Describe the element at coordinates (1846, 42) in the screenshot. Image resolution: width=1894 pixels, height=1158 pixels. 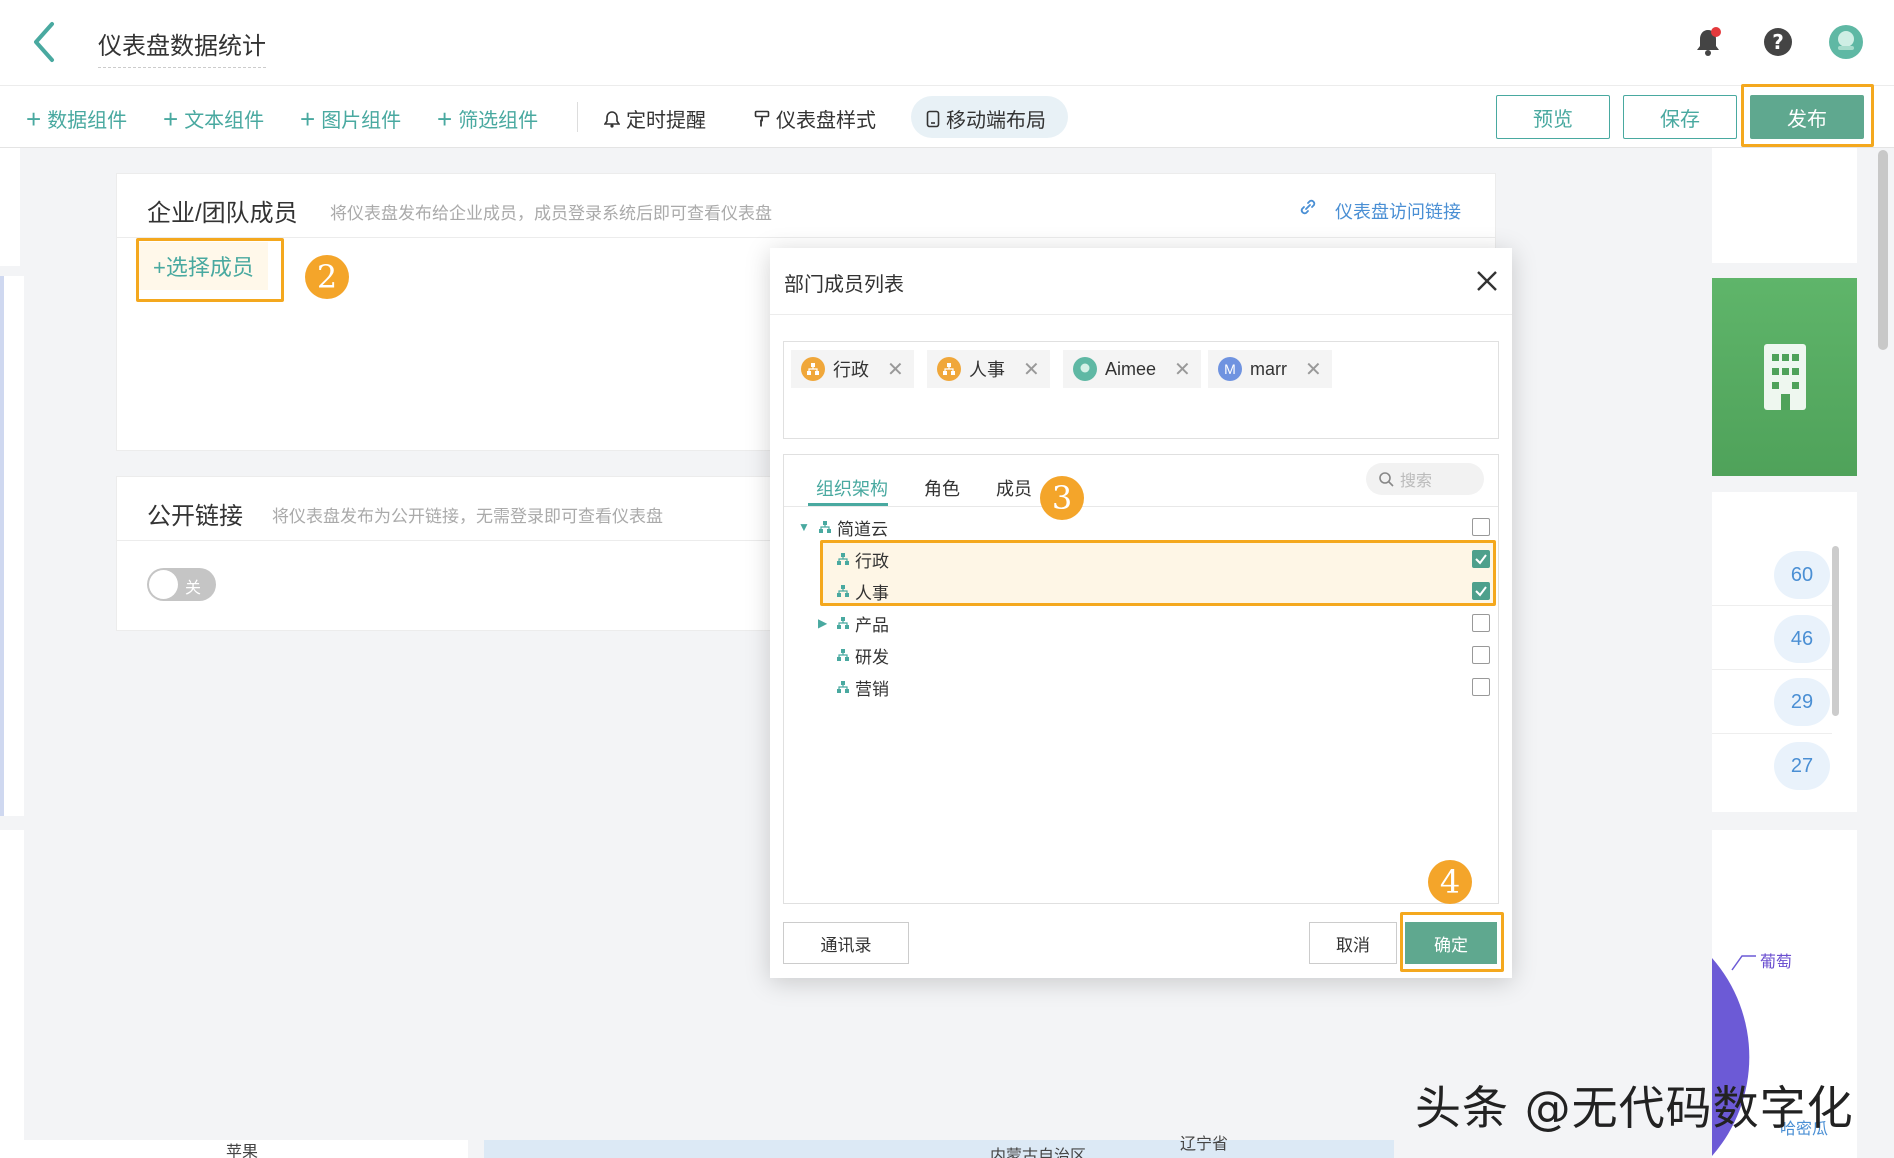
I see `user-avatar-icon` at that location.